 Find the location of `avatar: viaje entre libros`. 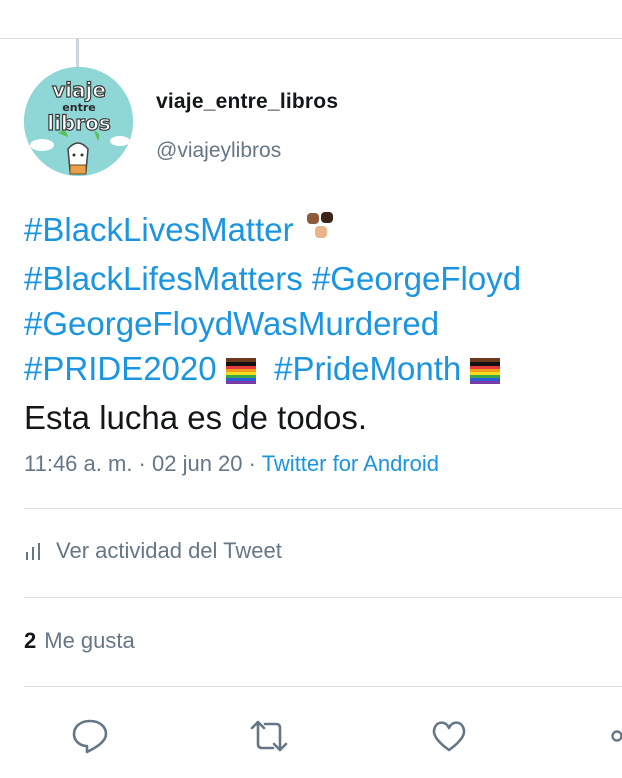

avatar: viaje entre libros is located at coordinates (78, 121).